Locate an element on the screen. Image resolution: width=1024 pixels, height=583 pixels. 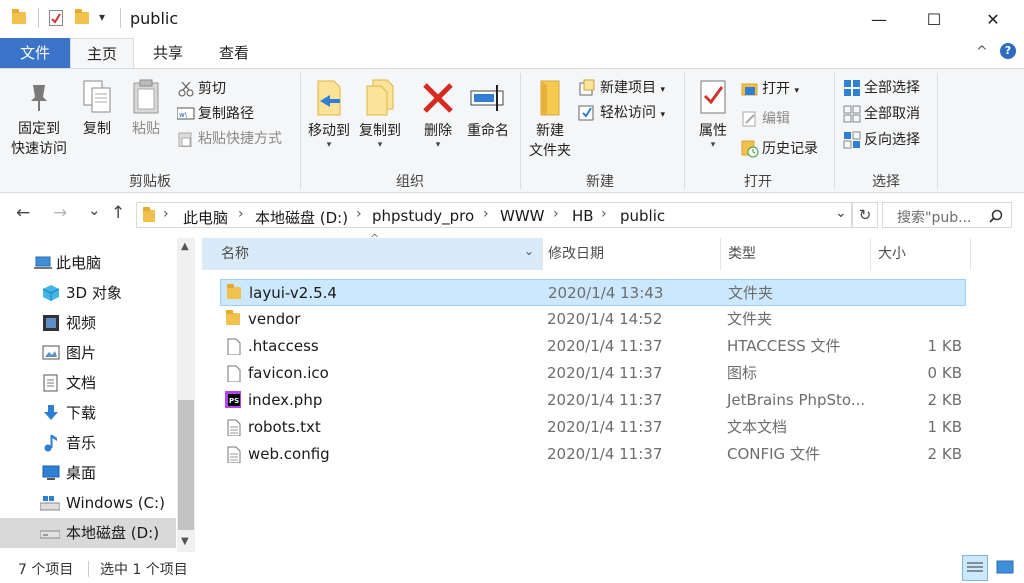
edit-icon is located at coordinates (749, 119).